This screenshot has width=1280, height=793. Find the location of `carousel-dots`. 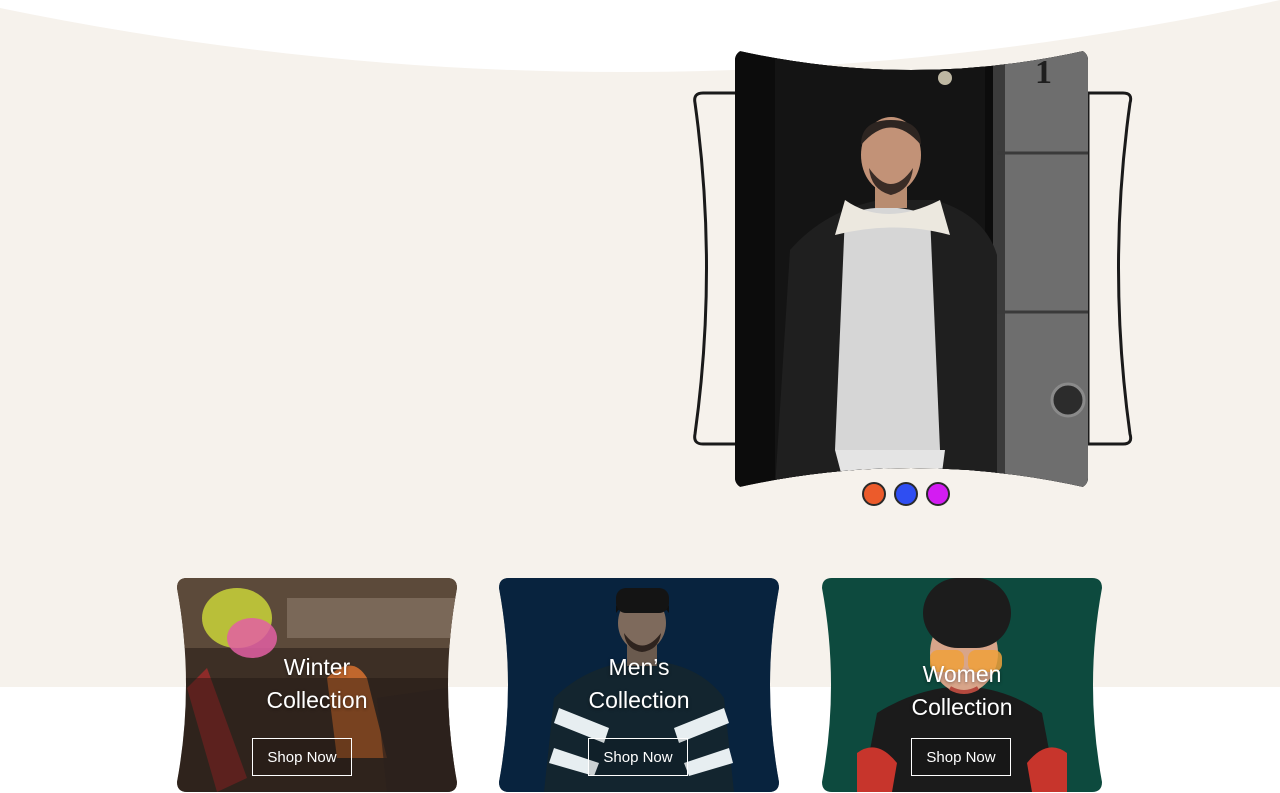

carousel-dots is located at coordinates (906, 494).